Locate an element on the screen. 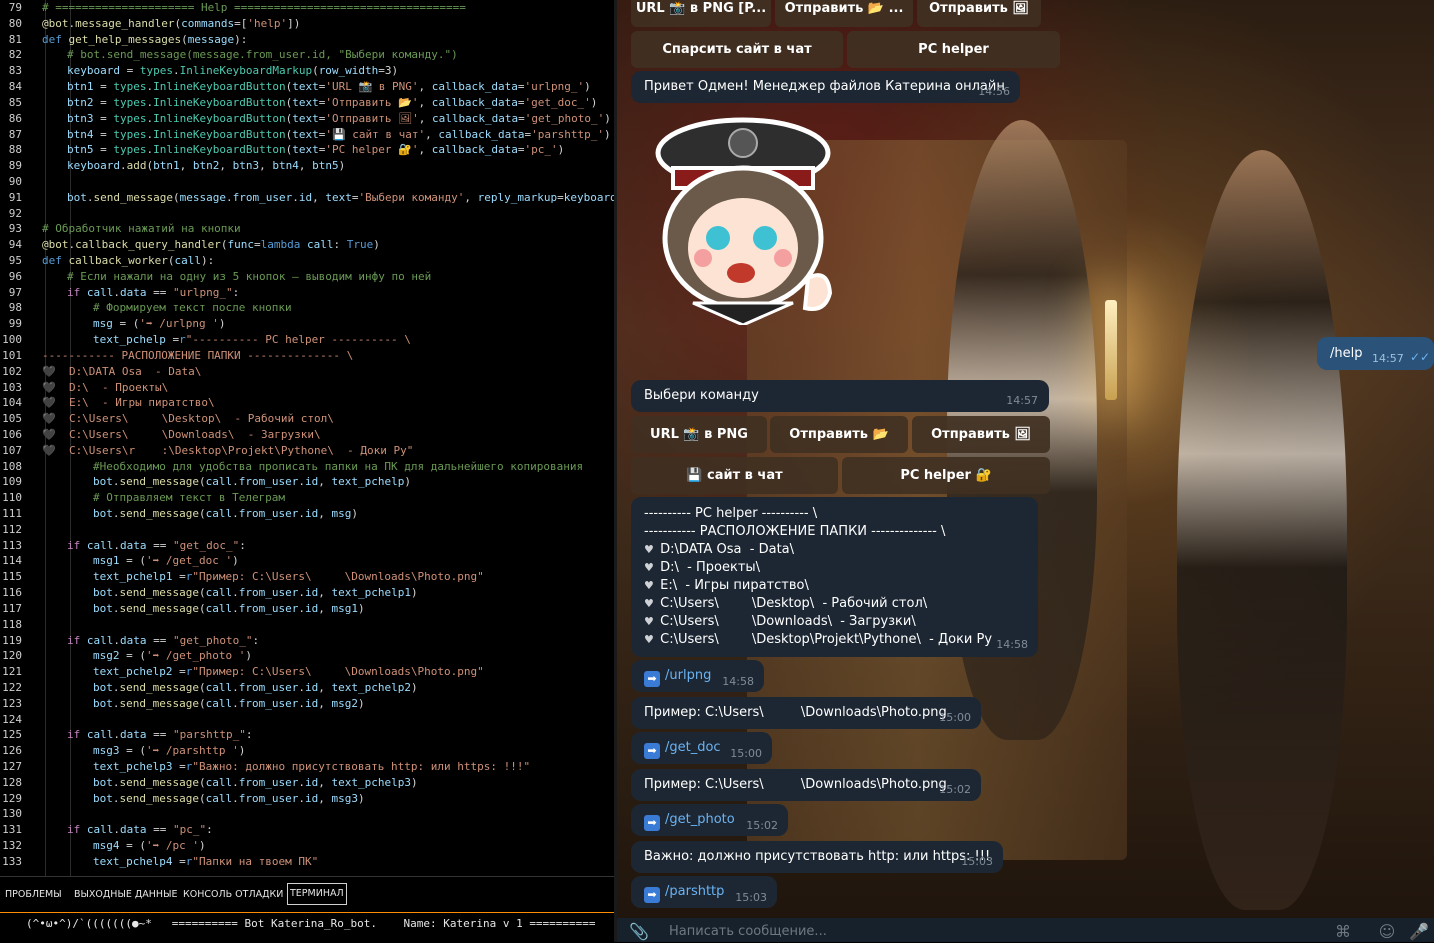  command-link: /parshttp is located at coordinates (694, 891).